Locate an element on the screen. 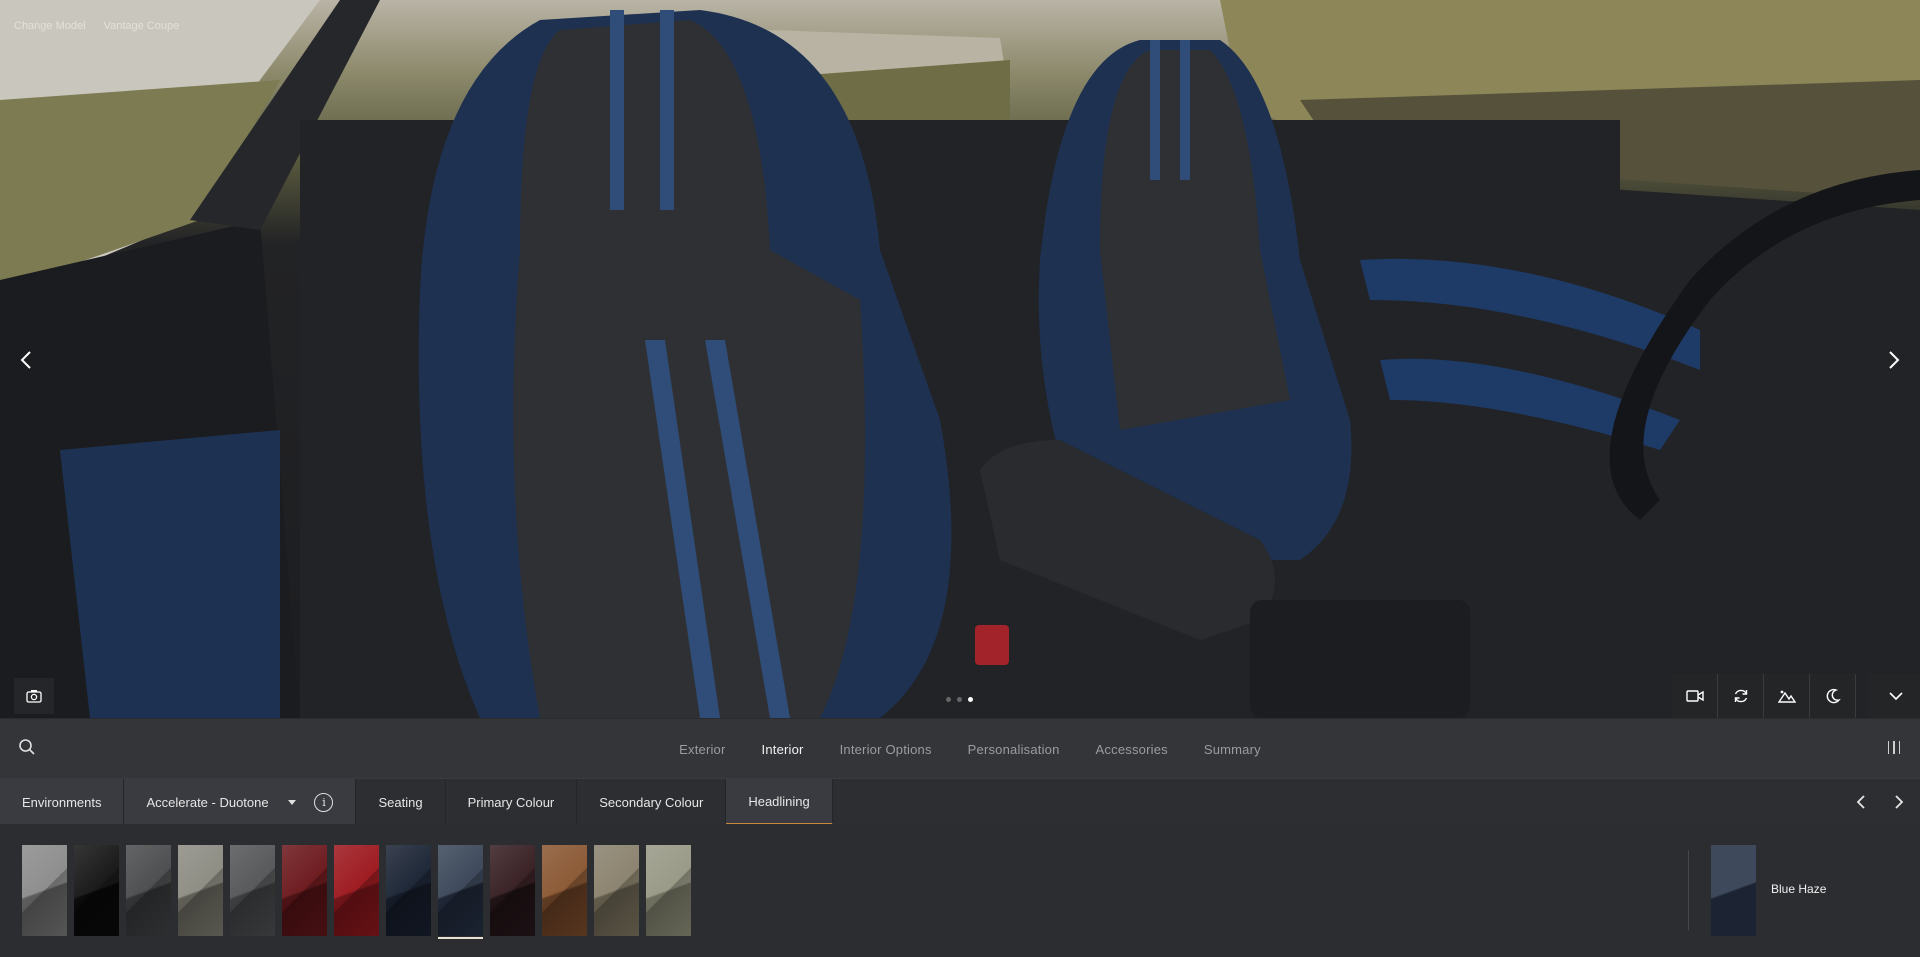 Image resolution: width=1920 pixels, height=957 pixels. carousel-dots is located at coordinates (959, 699).